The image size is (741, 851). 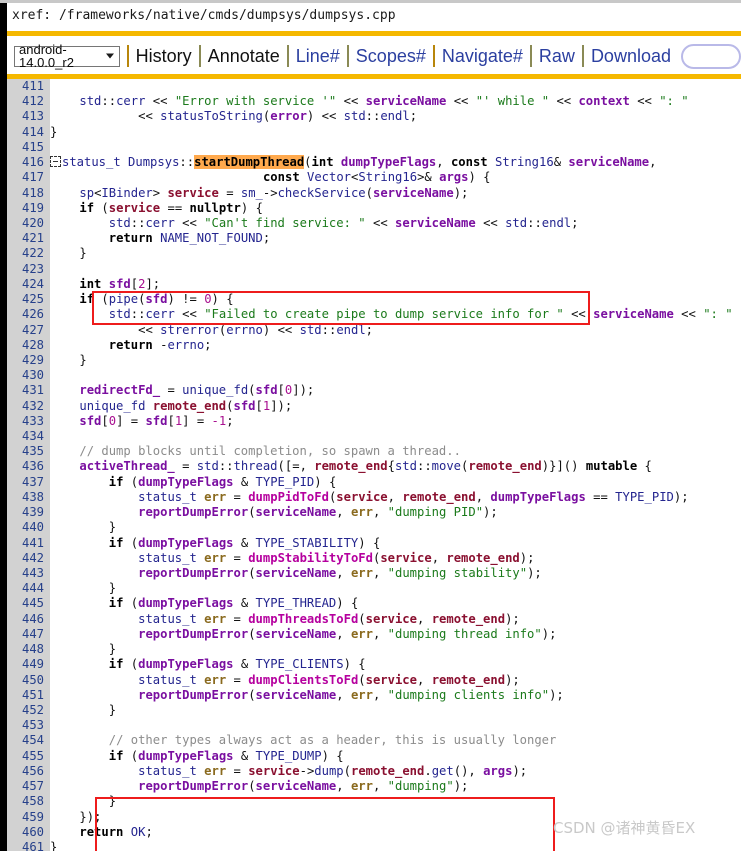 I want to click on code-text: });, so click(x=90, y=816).